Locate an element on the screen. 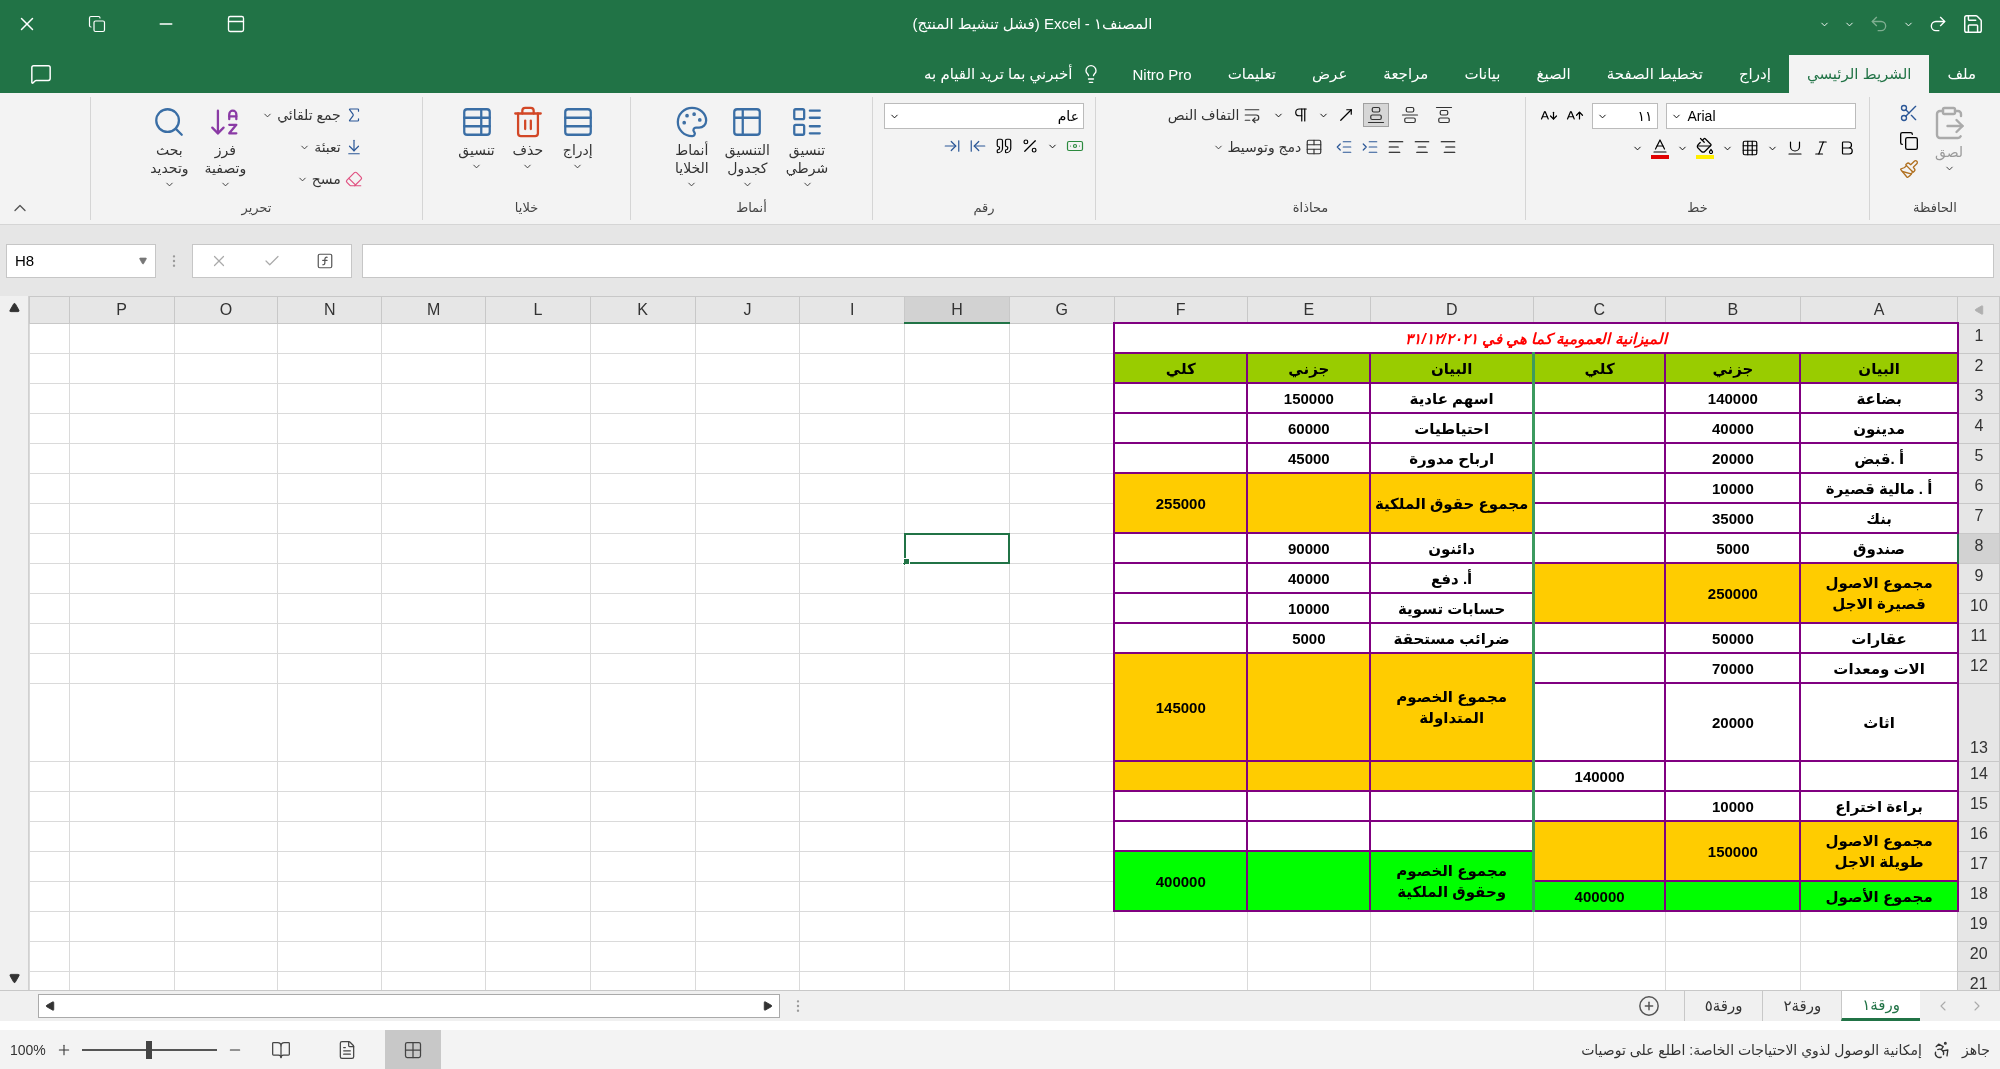 The width and height of the screenshot is (2000, 1069). scroll-up-icon is located at coordinates (14, 307).